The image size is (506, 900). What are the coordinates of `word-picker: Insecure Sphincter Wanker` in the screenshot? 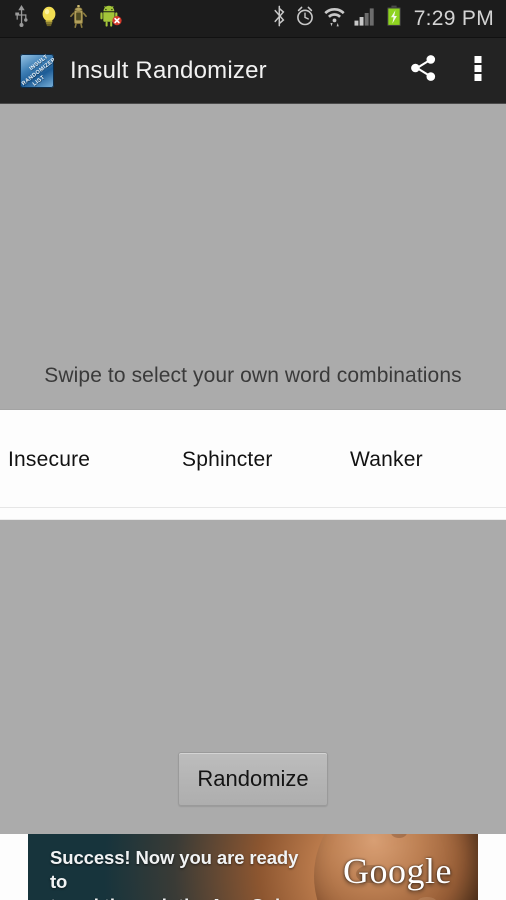 It's located at (253, 464).